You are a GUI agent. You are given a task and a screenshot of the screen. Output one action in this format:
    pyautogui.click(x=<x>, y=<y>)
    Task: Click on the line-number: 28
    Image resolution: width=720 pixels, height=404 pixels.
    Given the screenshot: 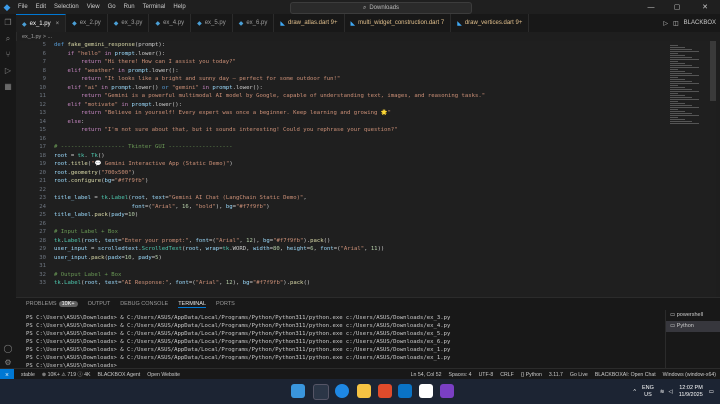 What is the action you would take?
    pyautogui.click(x=42, y=240)
    